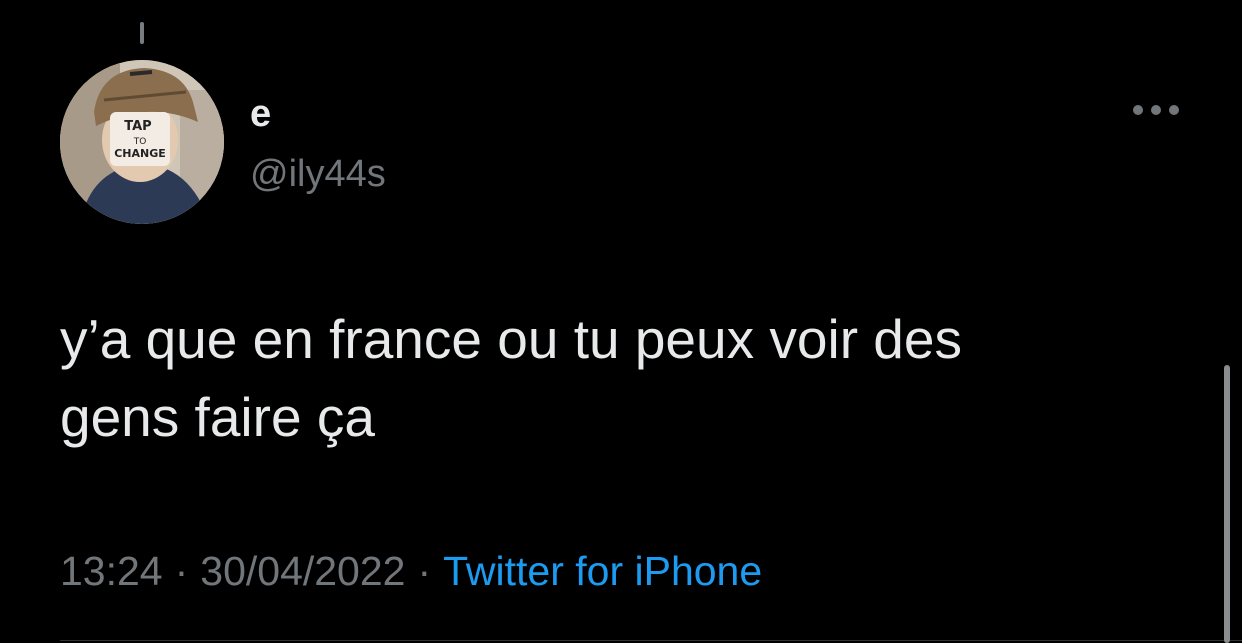 The image size is (1242, 643). I want to click on tweet-source-link: Twitter for iPhone, so click(602, 571).